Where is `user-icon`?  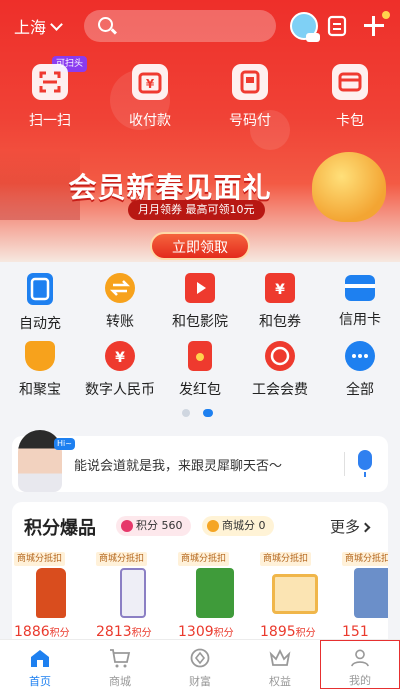
user-icon is located at coordinates (360, 658).